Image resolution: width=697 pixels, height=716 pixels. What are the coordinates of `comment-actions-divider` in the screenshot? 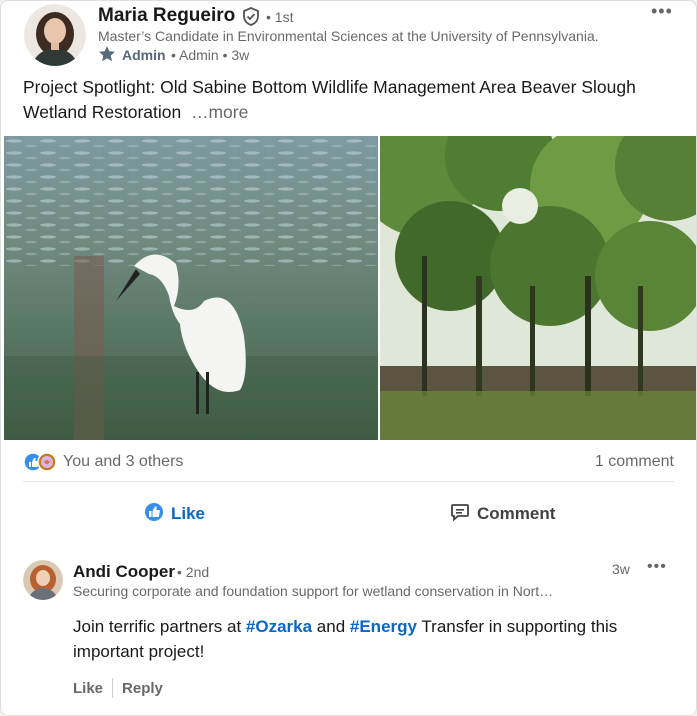 It's located at (113, 688).